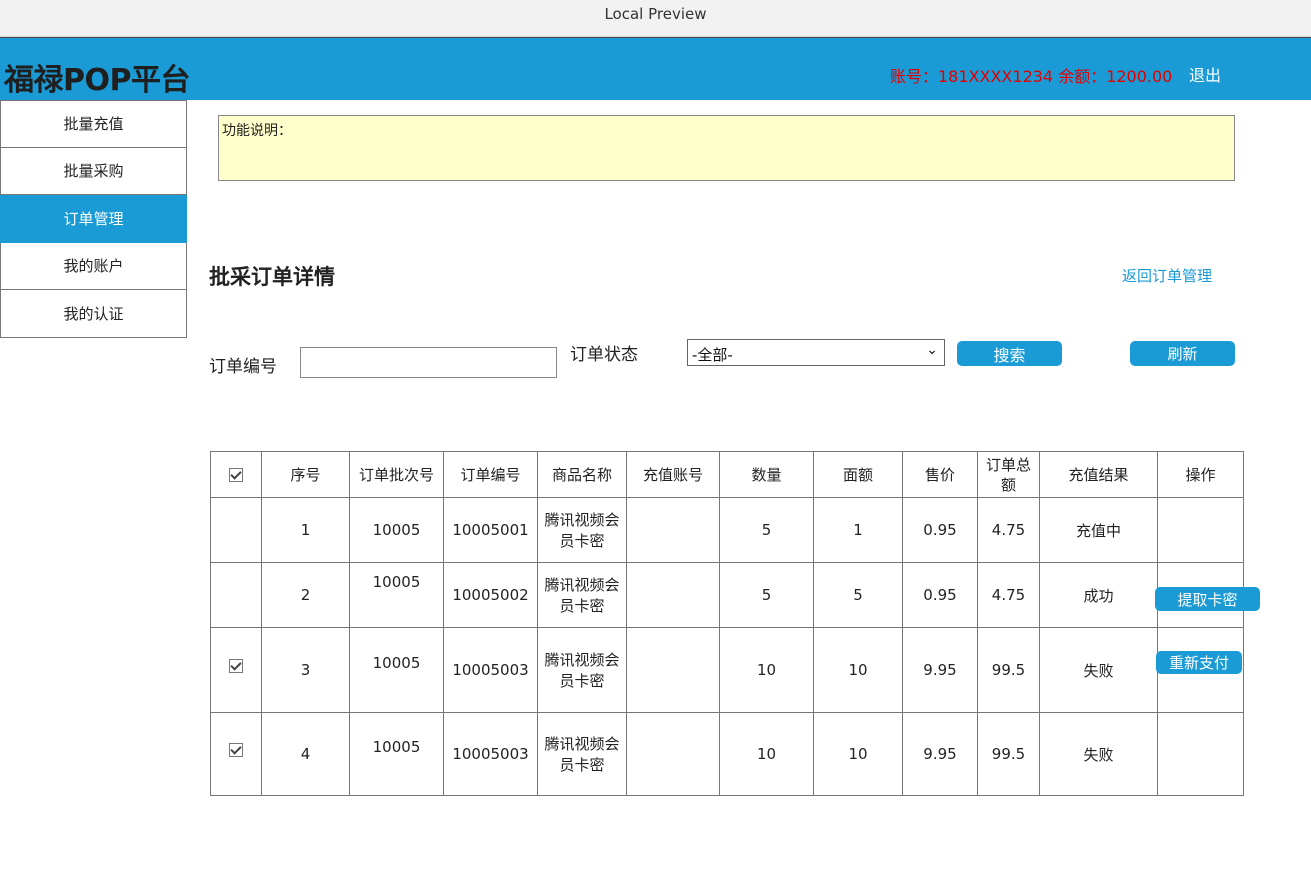 This screenshot has height=876, width=1311. I want to click on table-header-cell: 订单编号, so click(490, 474).